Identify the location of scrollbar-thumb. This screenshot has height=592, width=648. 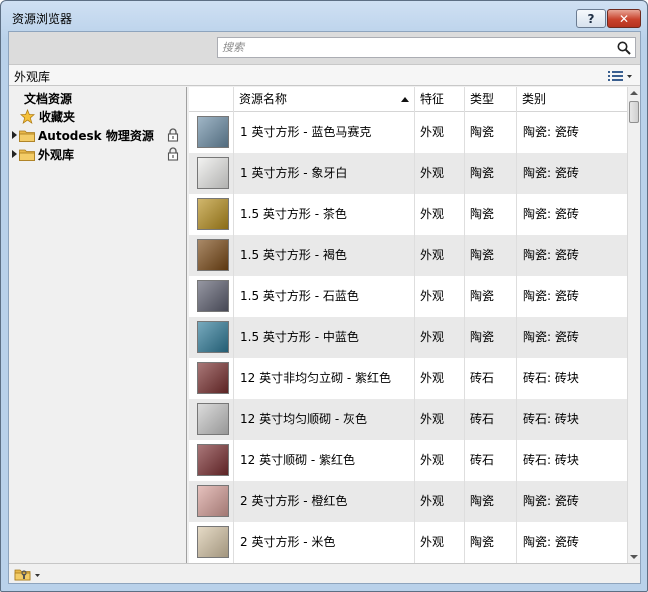
(634, 112).